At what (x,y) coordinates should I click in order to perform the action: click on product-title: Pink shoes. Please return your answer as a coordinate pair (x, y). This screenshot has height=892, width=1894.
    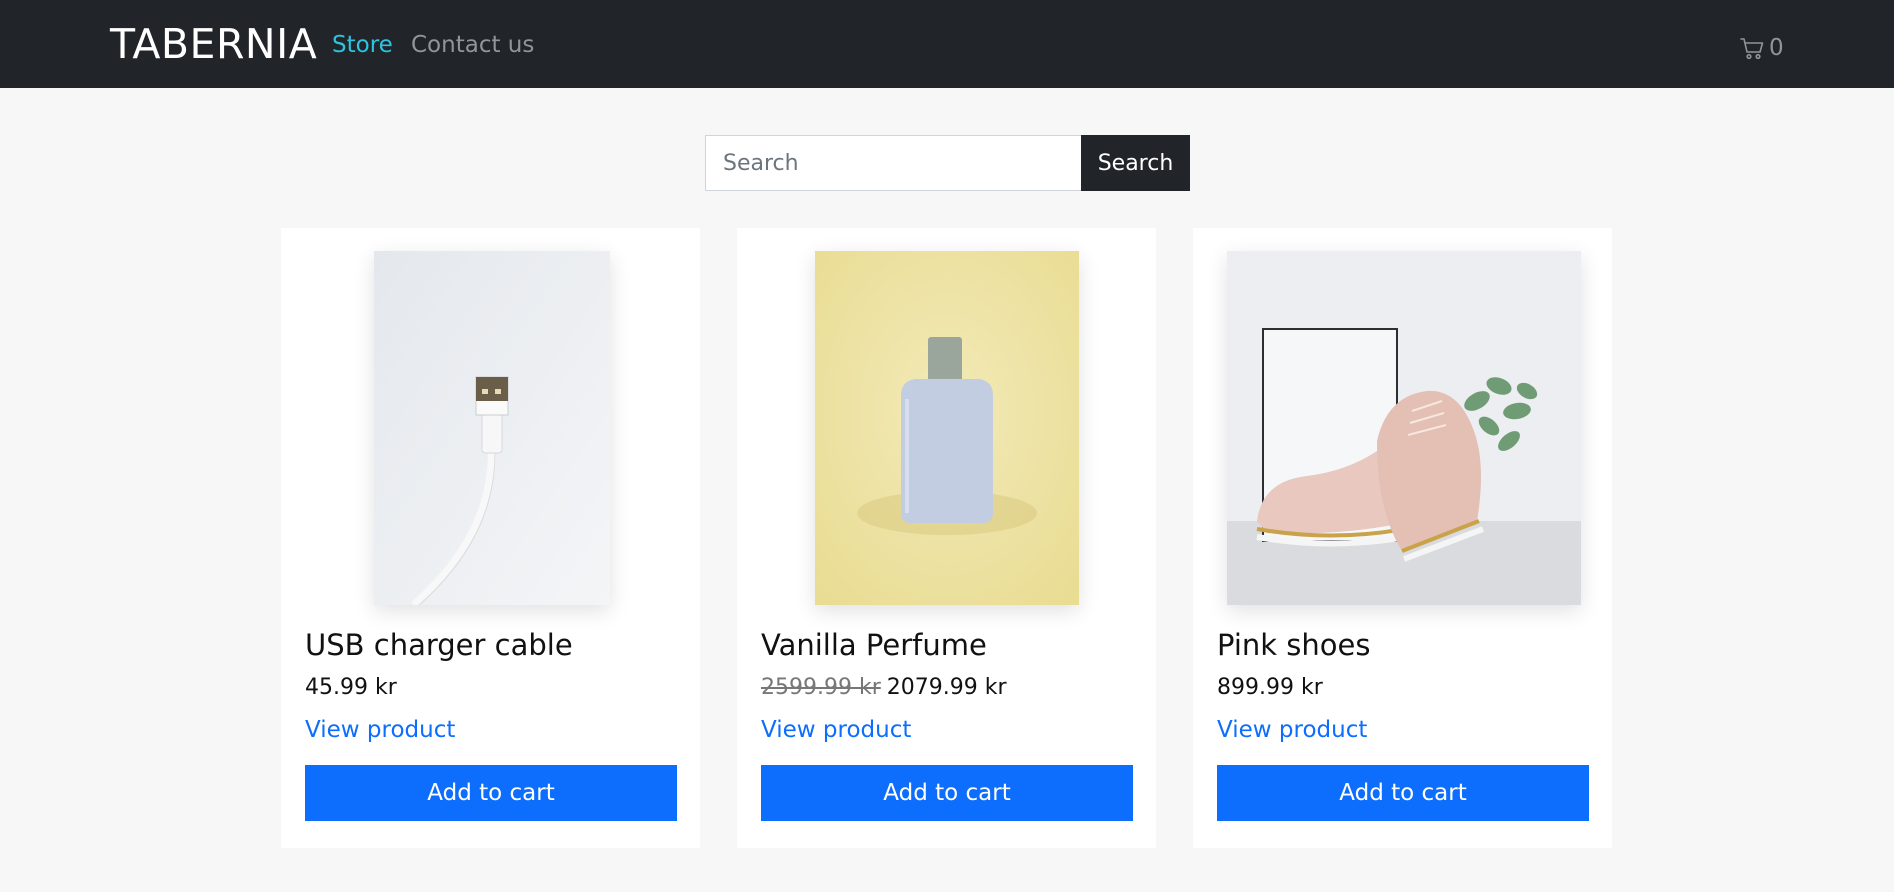
    Looking at the image, I should click on (1294, 645).